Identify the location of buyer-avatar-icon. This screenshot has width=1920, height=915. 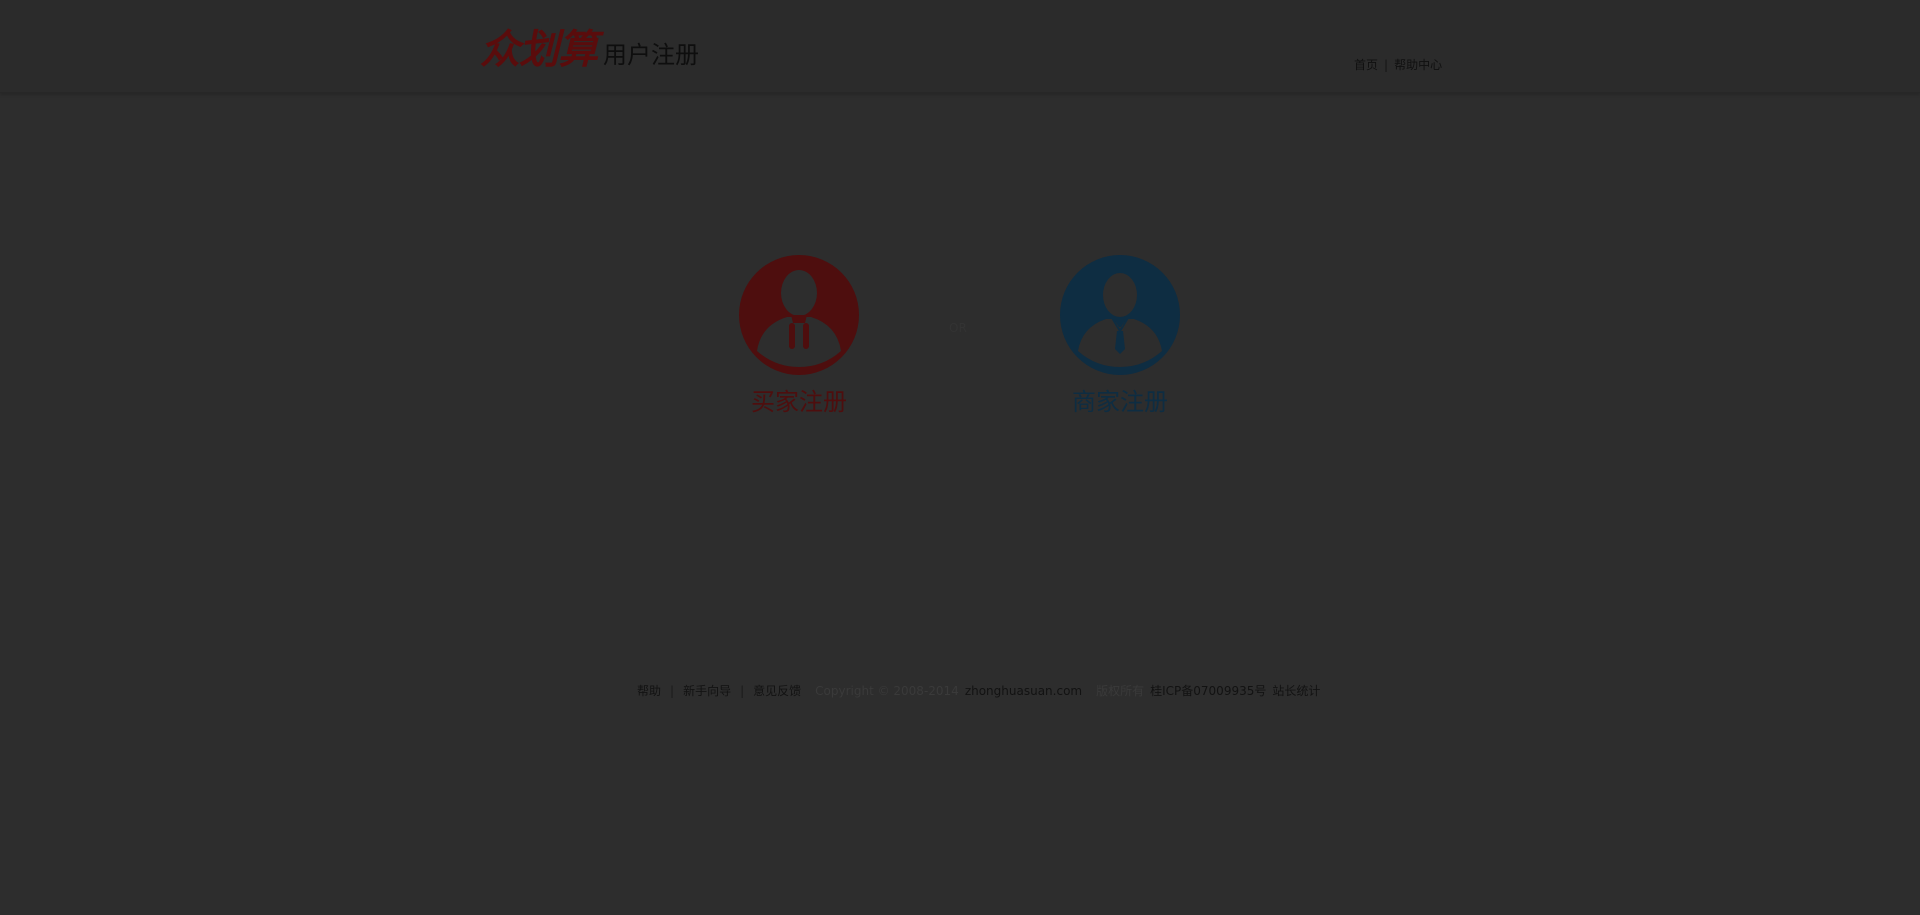
(799, 315).